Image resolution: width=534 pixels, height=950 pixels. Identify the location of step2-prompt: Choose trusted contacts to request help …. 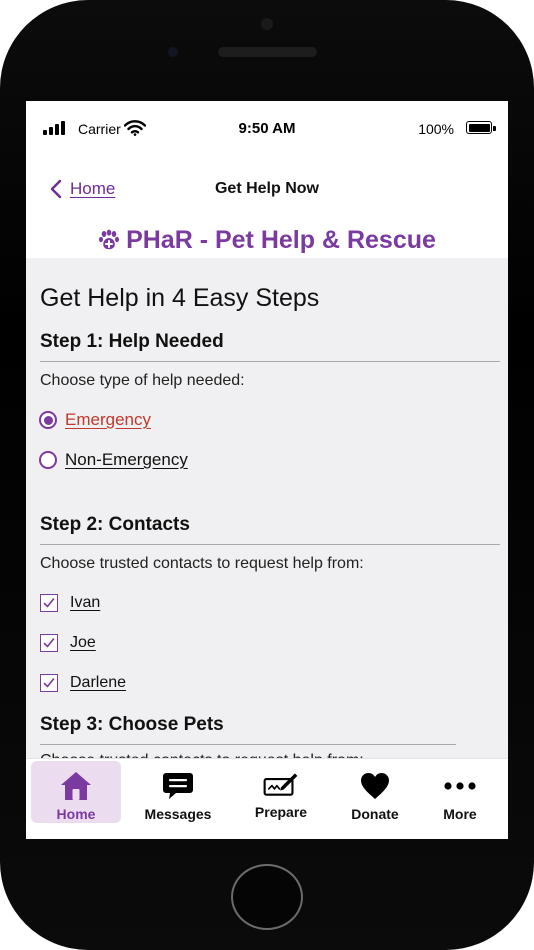
(202, 563).